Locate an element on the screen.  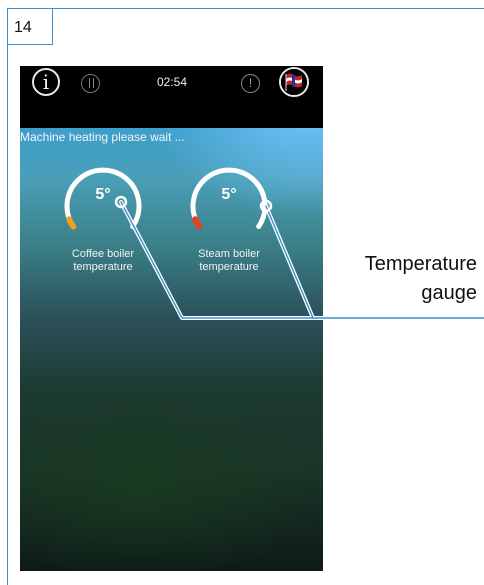
temperature-gauge-callout: Temperature gauge is located at coordinates (421, 279).